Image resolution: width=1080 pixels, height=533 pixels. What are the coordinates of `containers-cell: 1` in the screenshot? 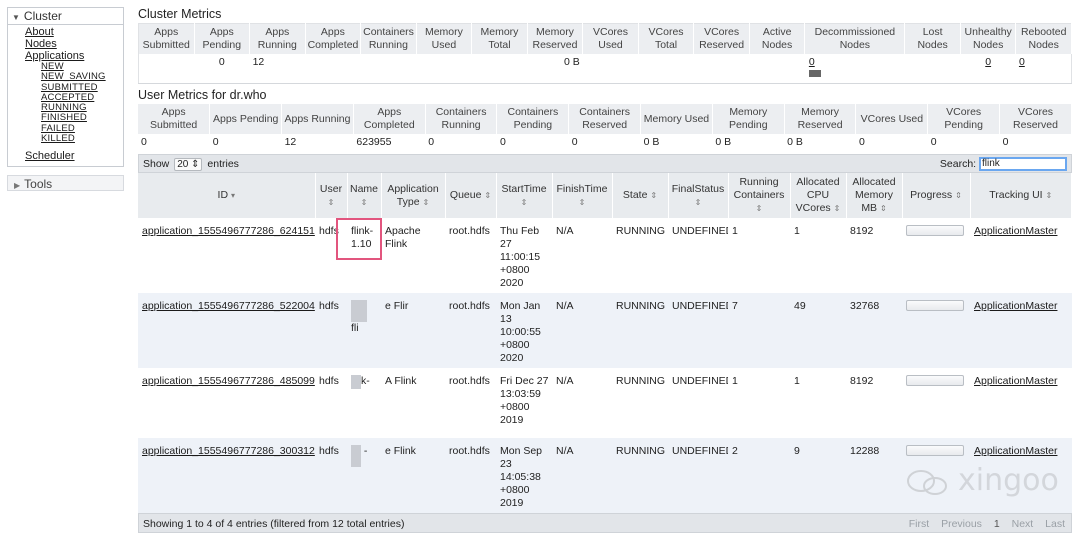 It's located at (759, 255).